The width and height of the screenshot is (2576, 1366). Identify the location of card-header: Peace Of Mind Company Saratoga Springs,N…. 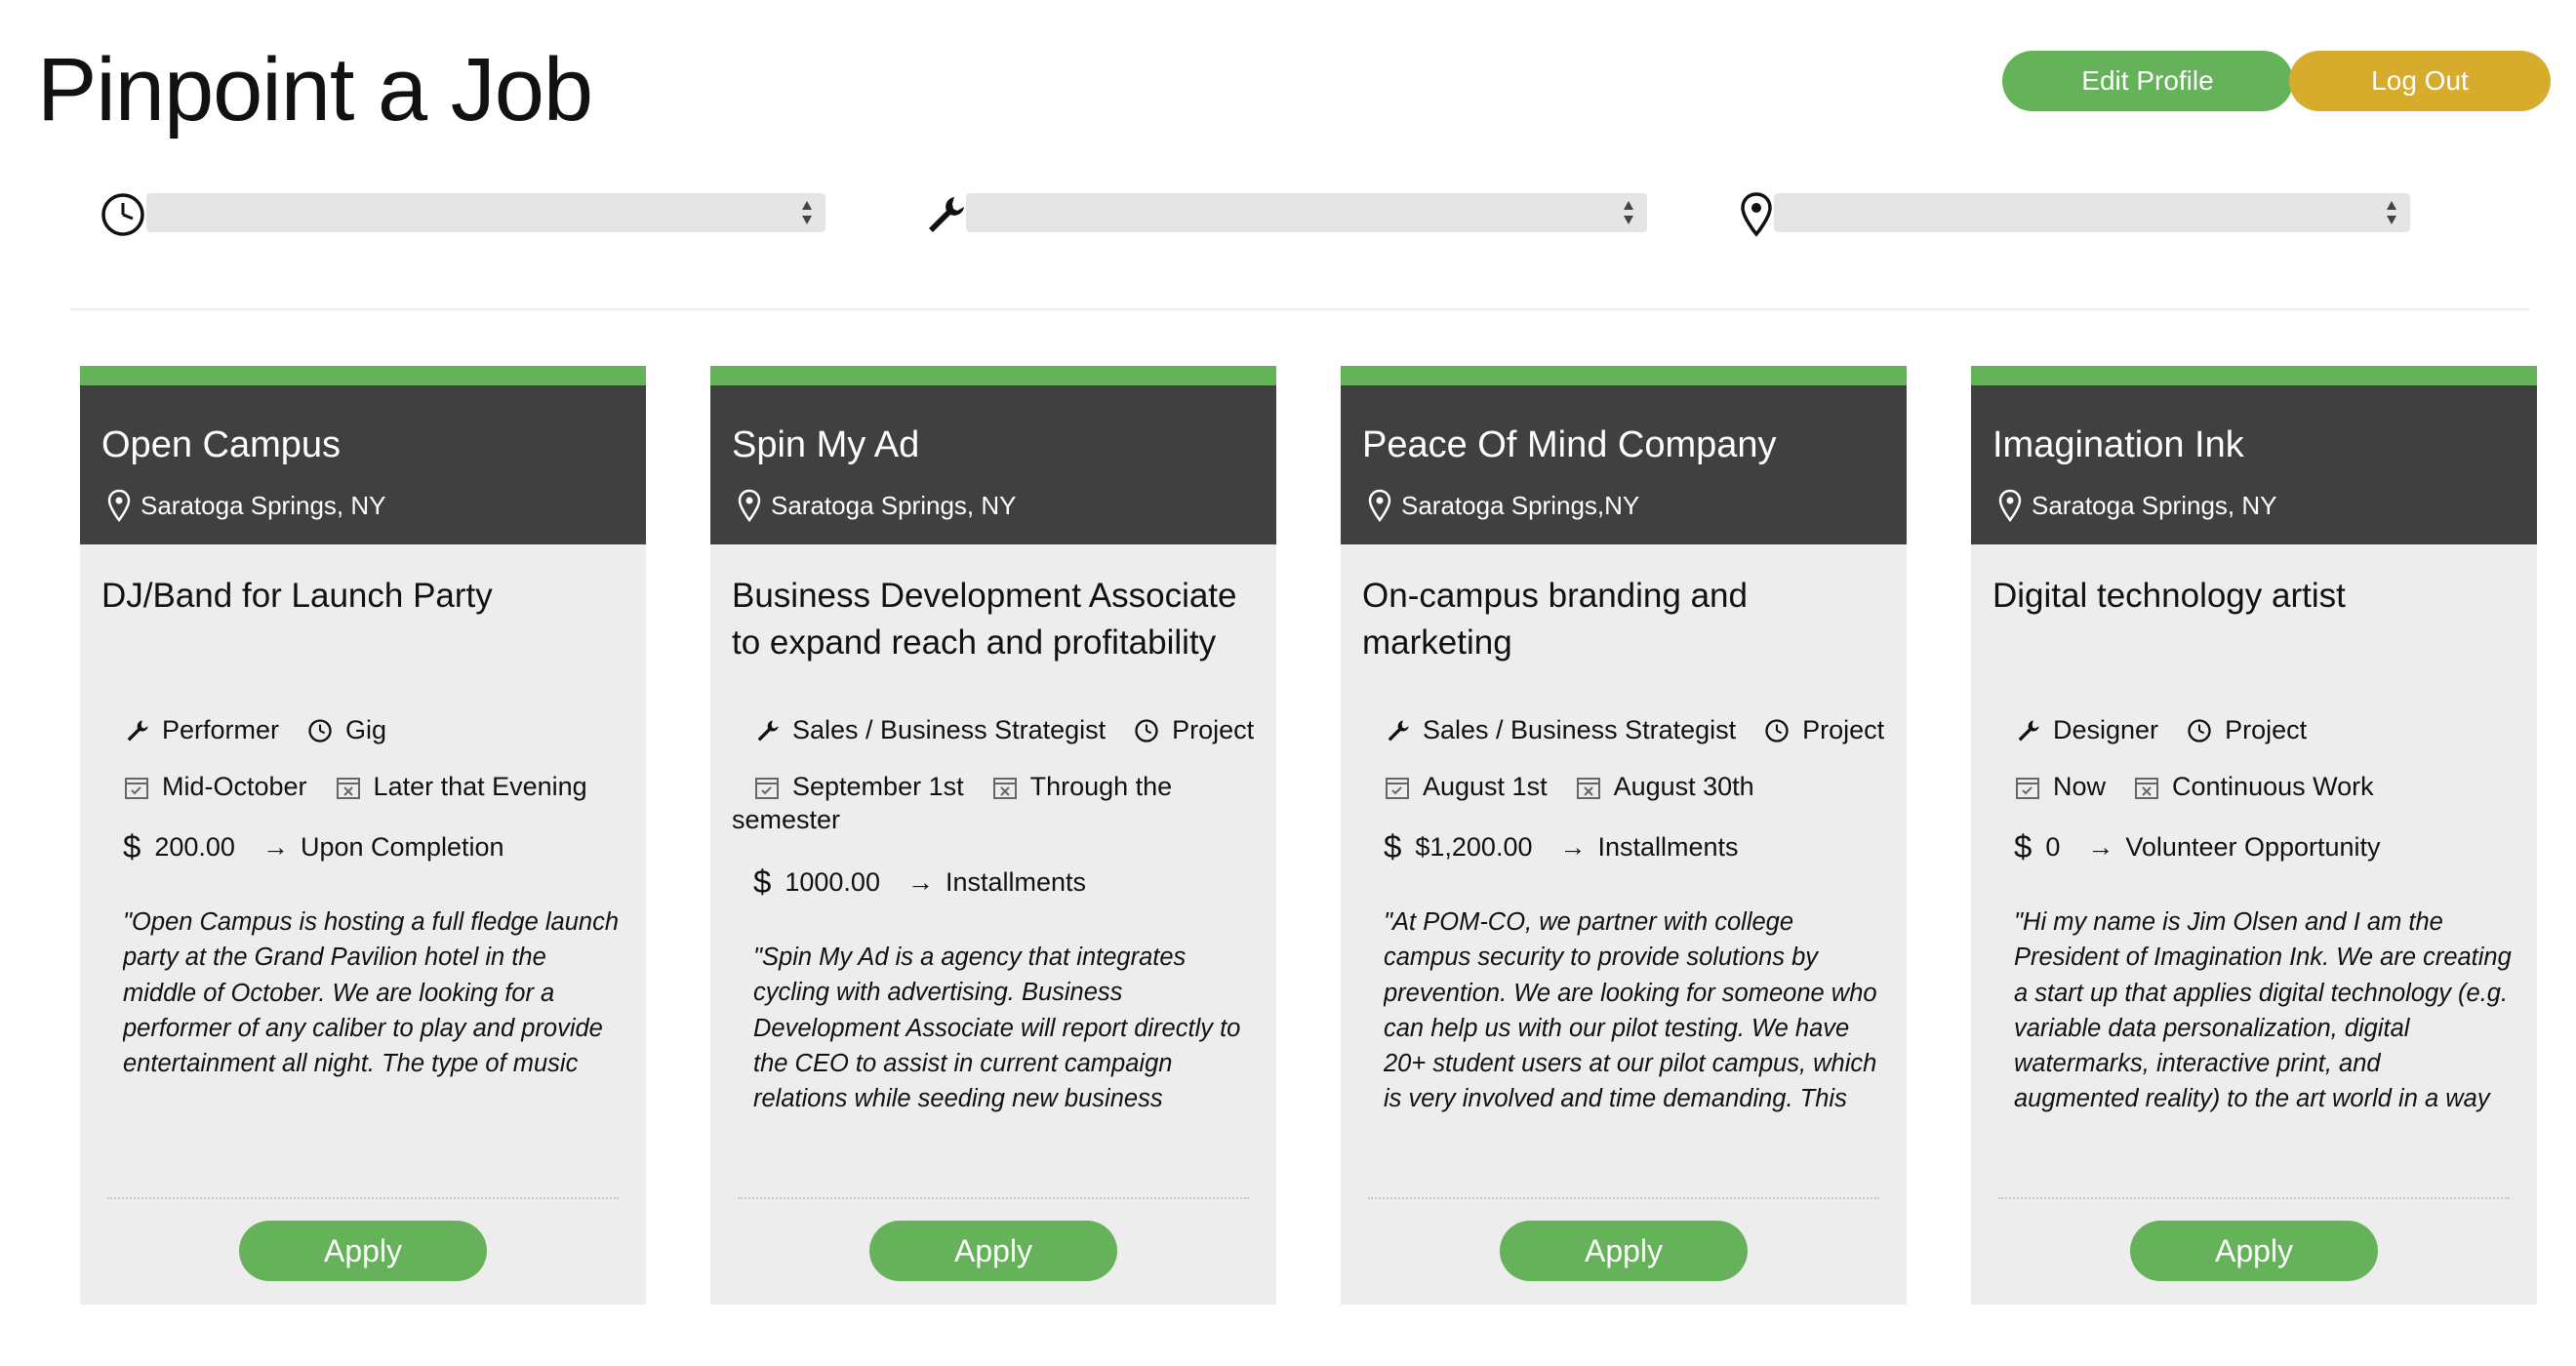
(1624, 464).